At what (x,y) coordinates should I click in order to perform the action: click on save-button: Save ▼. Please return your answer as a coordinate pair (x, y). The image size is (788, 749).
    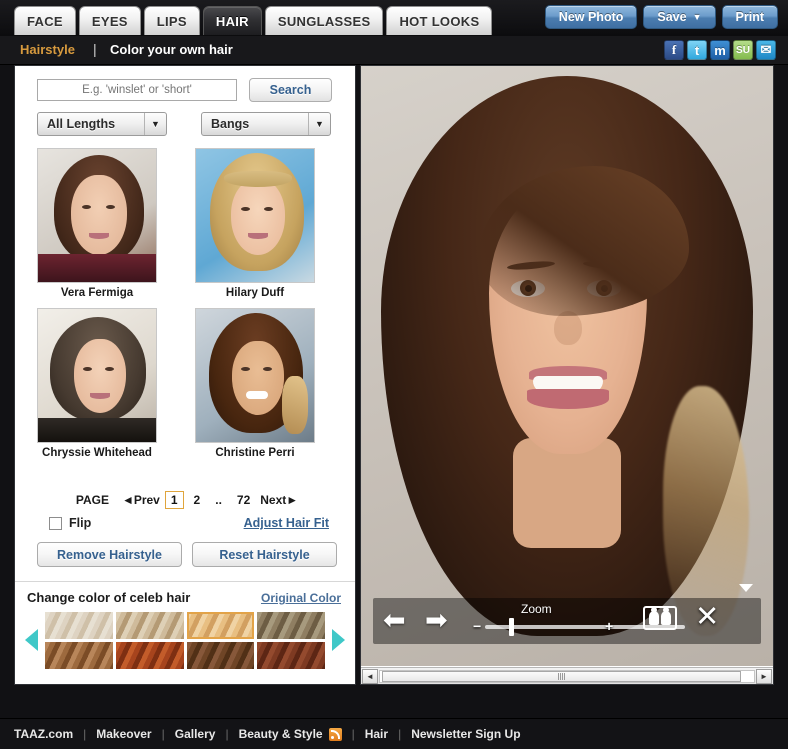
    Looking at the image, I should click on (679, 17).